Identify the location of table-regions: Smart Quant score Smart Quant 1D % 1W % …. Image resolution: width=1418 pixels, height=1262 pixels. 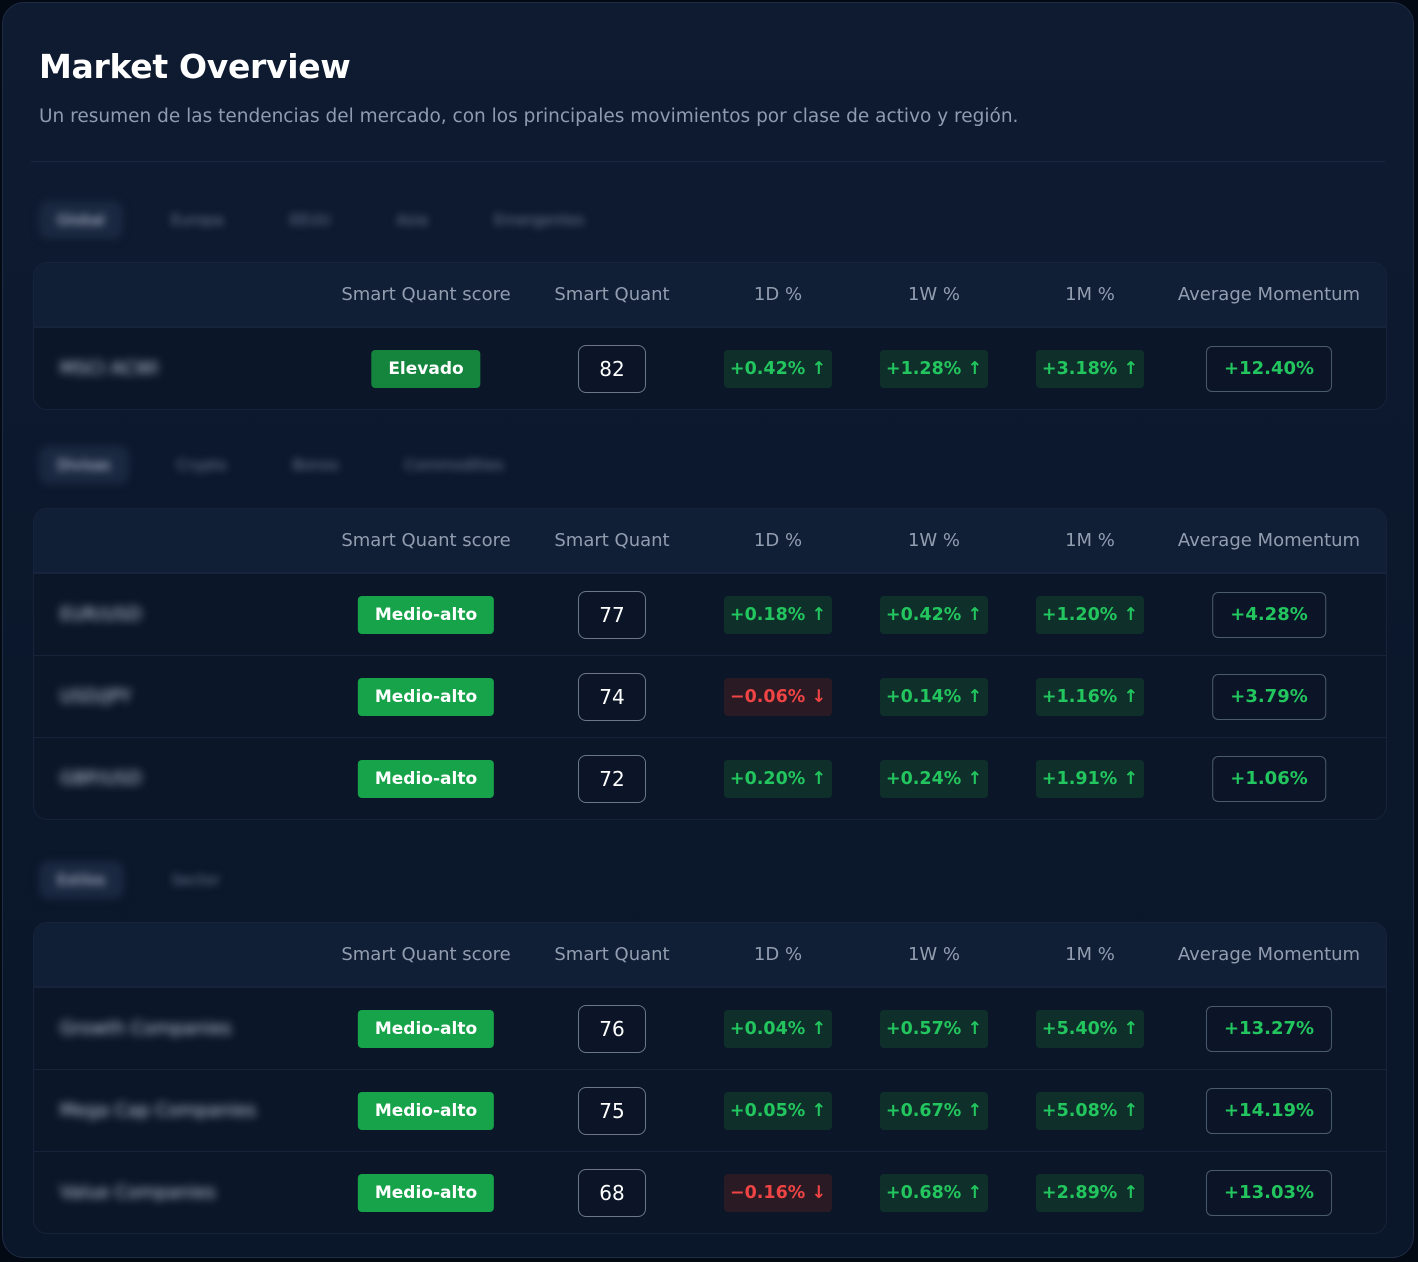
(710, 336).